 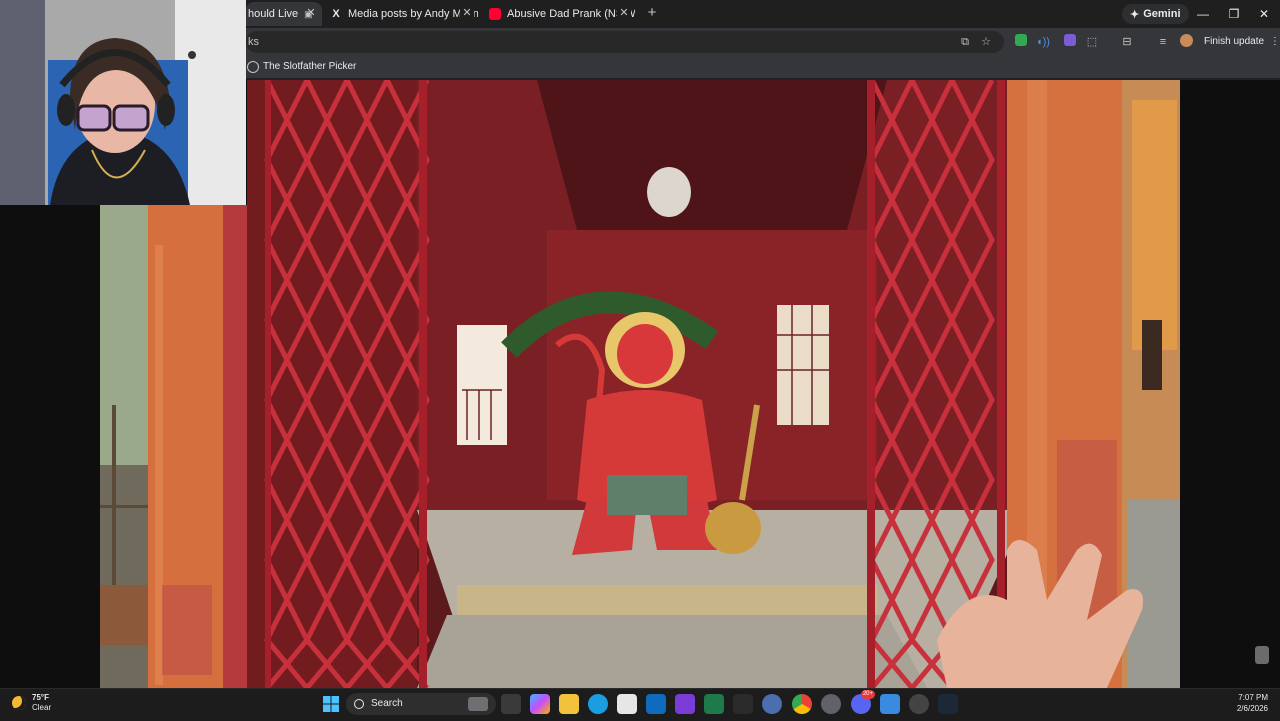 I want to click on weather-condition: Clear, so click(x=42, y=707).